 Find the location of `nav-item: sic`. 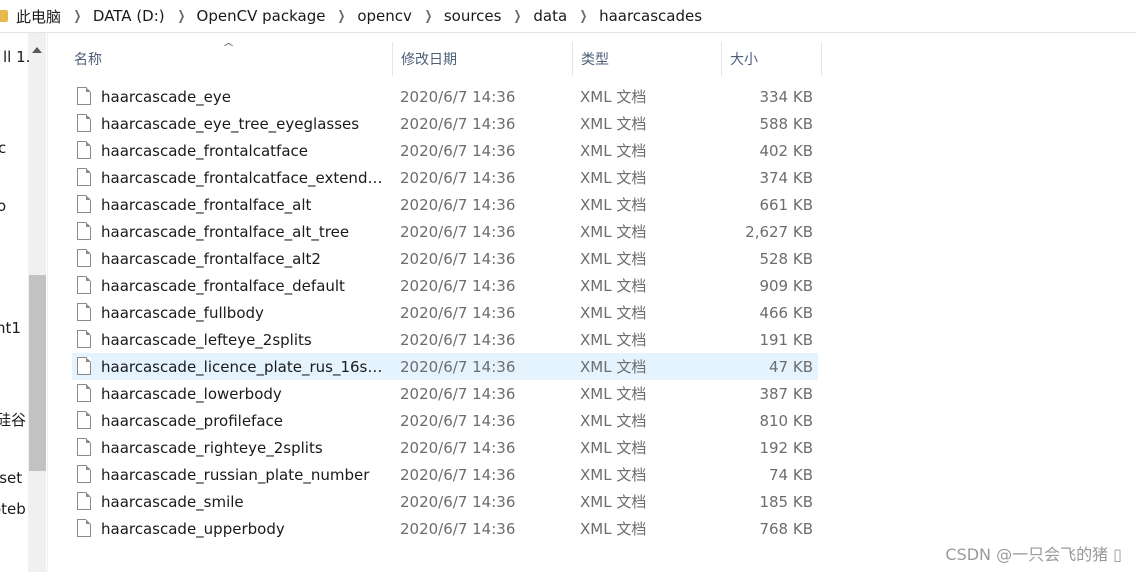

nav-item: sic is located at coordinates (3, 148).